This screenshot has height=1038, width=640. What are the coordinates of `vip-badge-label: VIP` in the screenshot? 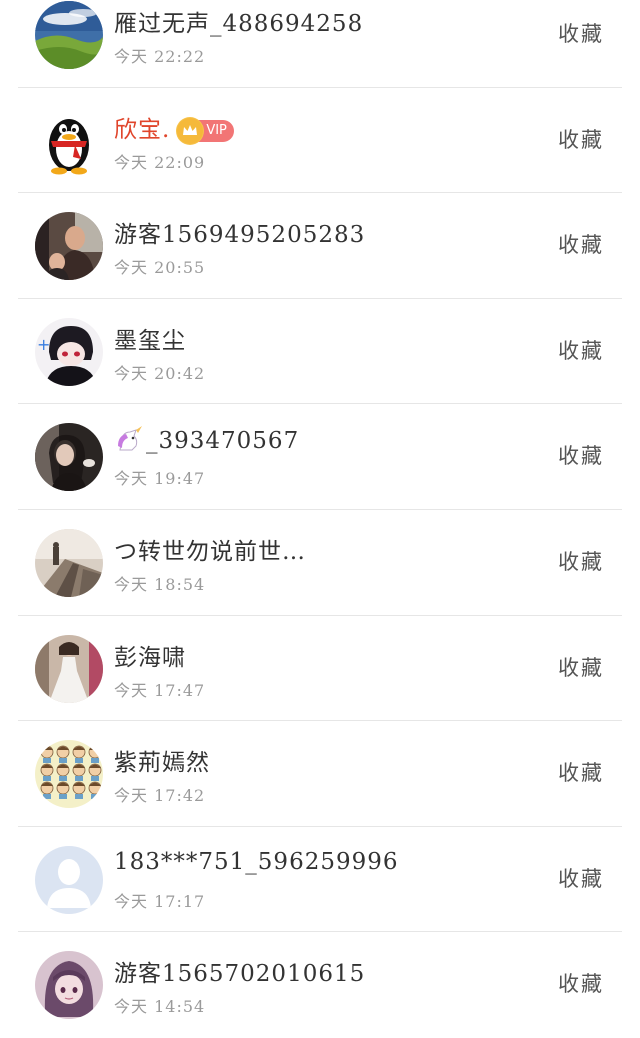 It's located at (216, 130).